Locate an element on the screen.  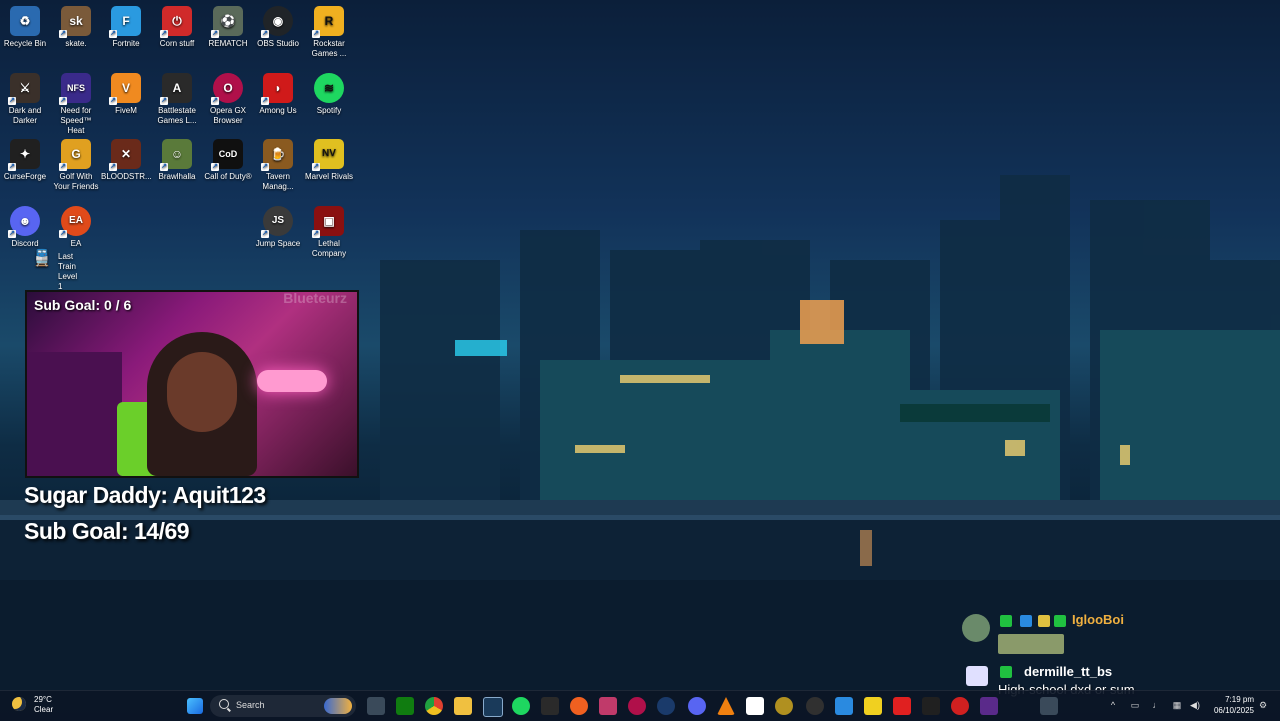
photos-icon is located at coordinates (844, 706).